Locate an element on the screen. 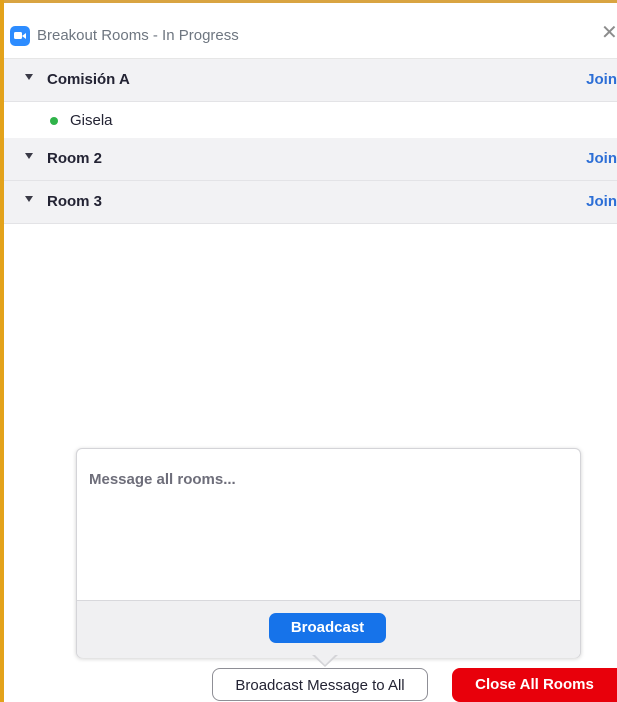  room-header-room-2: Room 2 Join is located at coordinates (310, 159).